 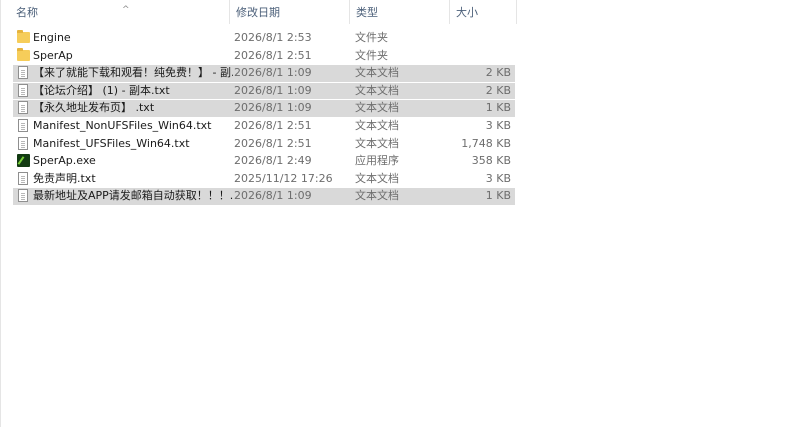 I want to click on file-row: Engine 2026/8/1 2:53 文件夹, so click(x=264, y=38).